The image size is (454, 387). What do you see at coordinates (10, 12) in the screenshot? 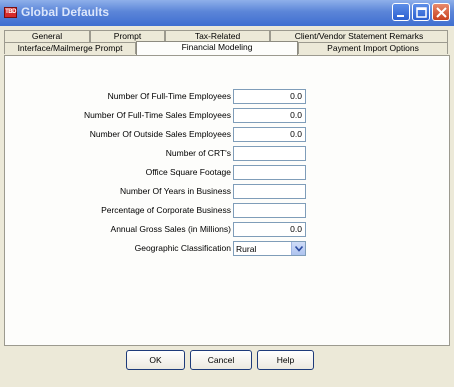
I see `app-icon: TBD` at bounding box center [10, 12].